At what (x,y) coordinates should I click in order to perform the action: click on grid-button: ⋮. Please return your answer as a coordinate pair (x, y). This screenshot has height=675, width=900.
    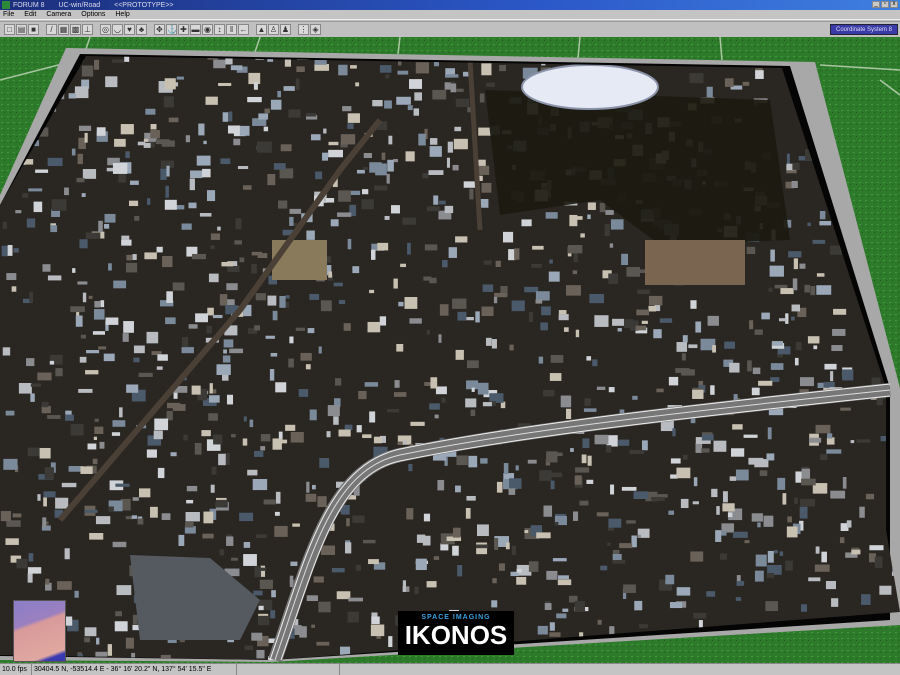
    Looking at the image, I should click on (303, 29).